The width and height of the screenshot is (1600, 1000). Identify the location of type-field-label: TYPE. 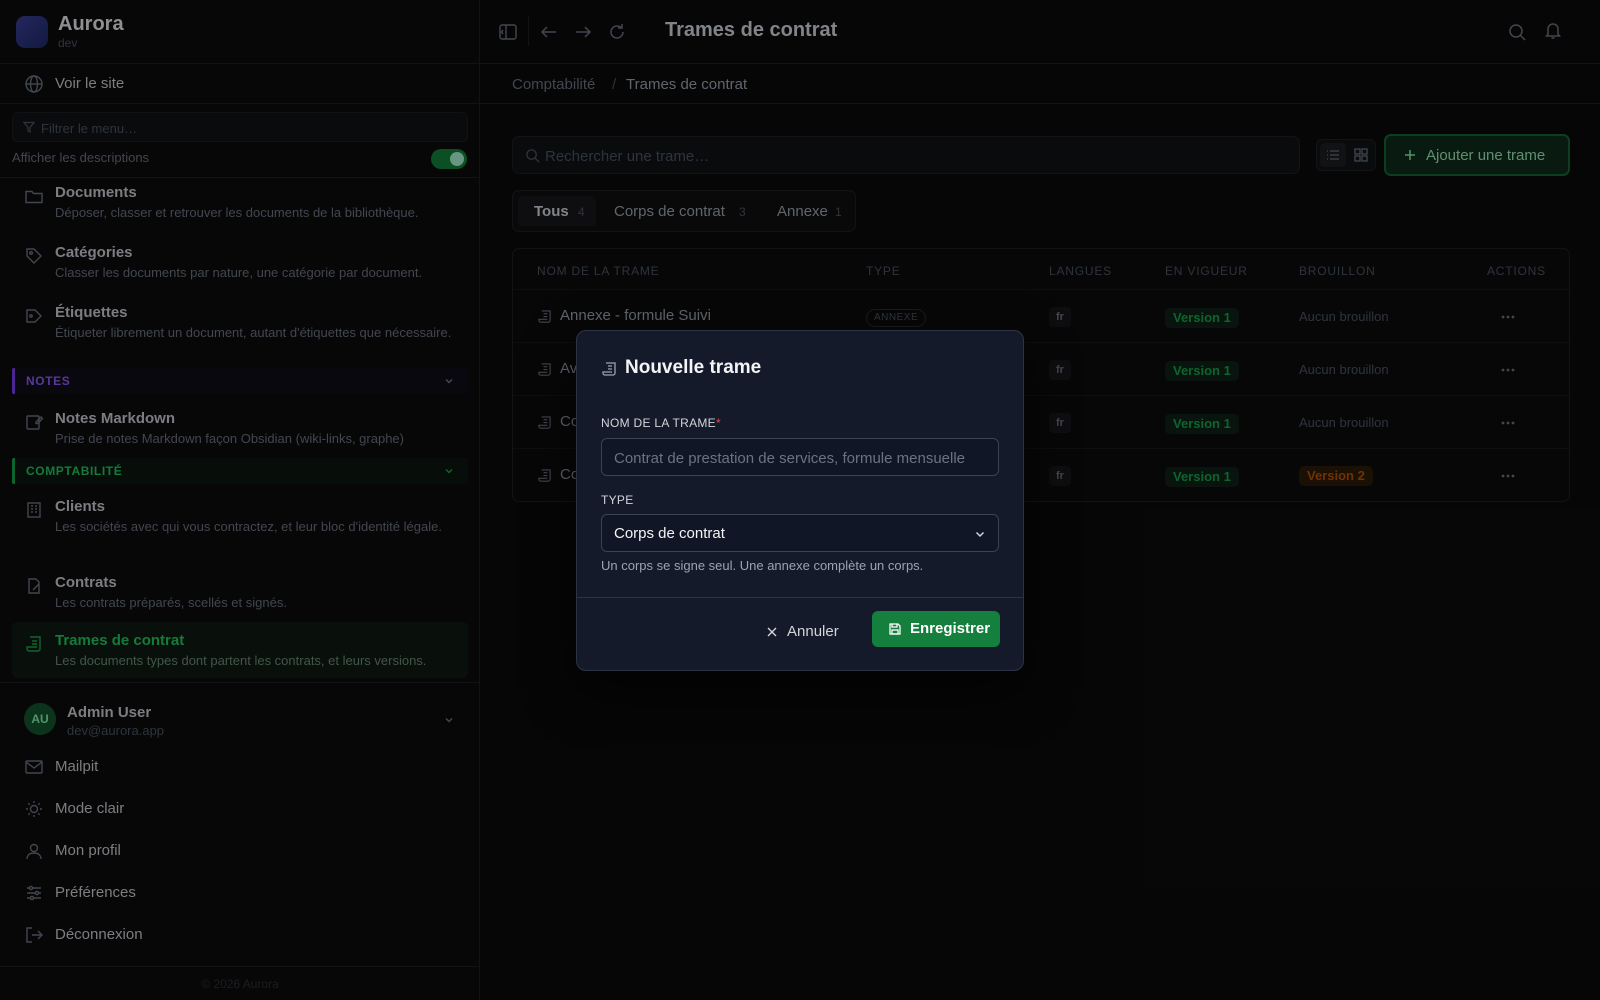
(617, 500).